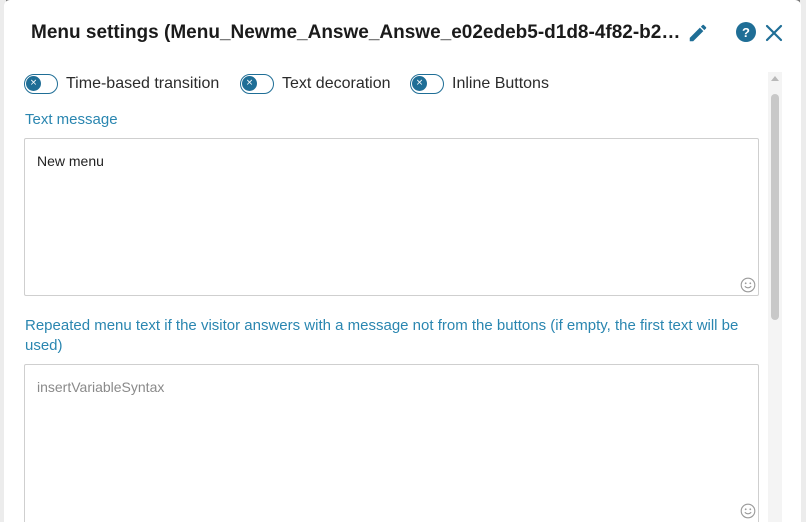 This screenshot has height=522, width=806. I want to click on toggle-label: Text decoration, so click(336, 83).